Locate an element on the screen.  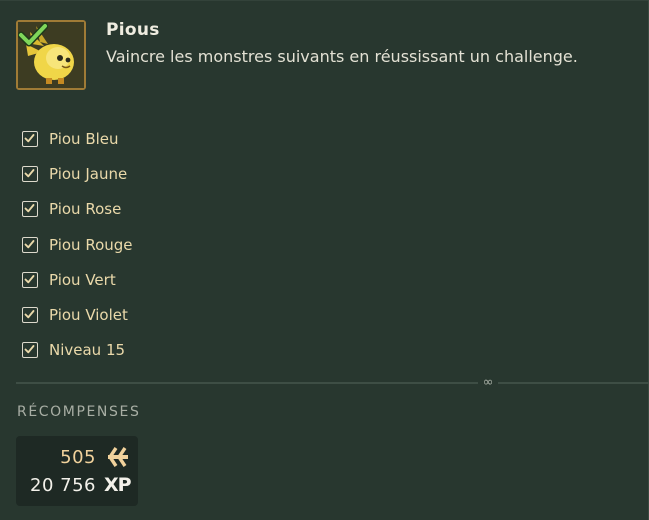
kamas-icon is located at coordinates (117, 457).